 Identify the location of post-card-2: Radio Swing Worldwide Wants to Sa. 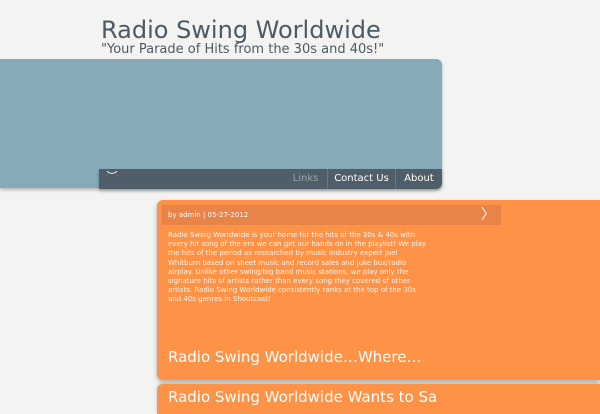
(378, 399).